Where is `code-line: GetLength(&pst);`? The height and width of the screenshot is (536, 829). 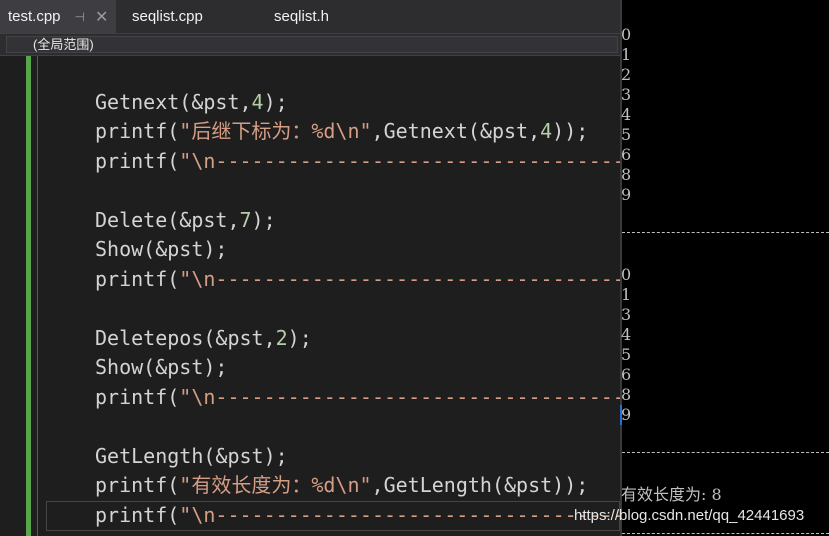 code-line: GetLength(&pst); is located at coordinates (191, 456).